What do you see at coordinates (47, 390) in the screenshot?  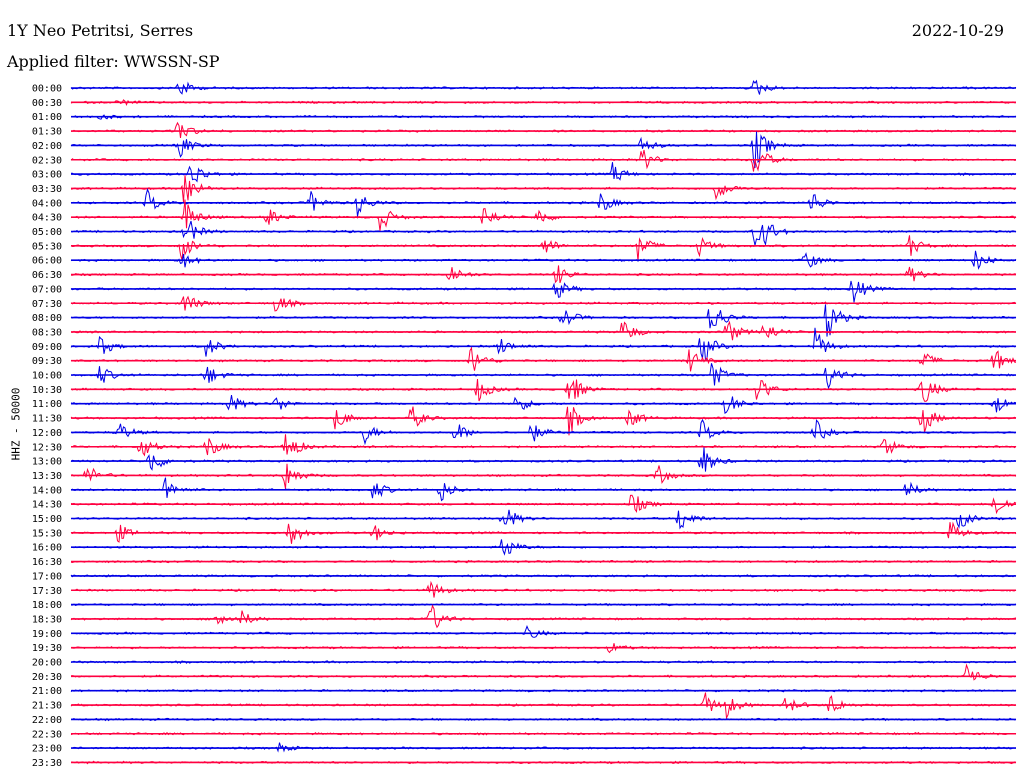 I see `row-label: 10:30` at bounding box center [47, 390].